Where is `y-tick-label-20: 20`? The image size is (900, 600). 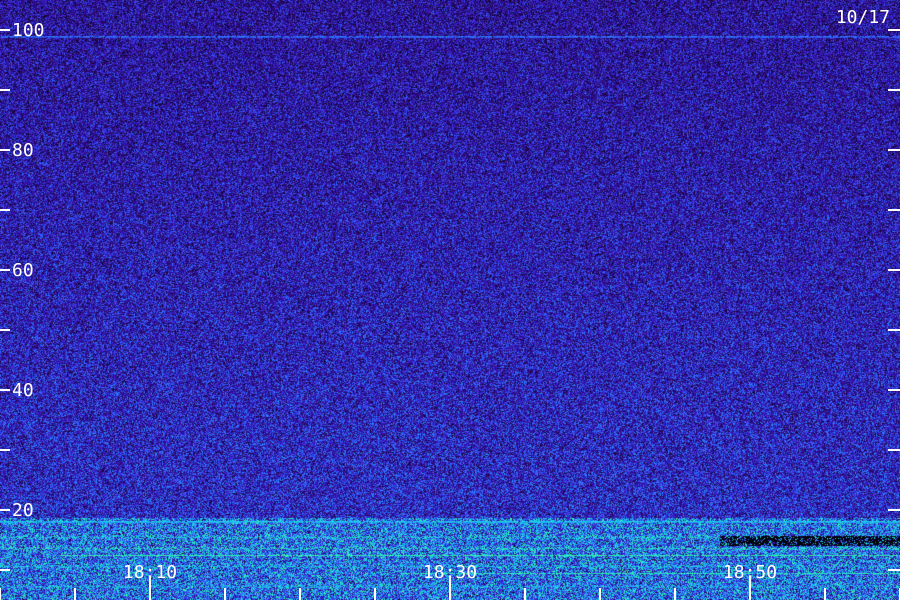 y-tick-label-20: 20 is located at coordinates (23, 510).